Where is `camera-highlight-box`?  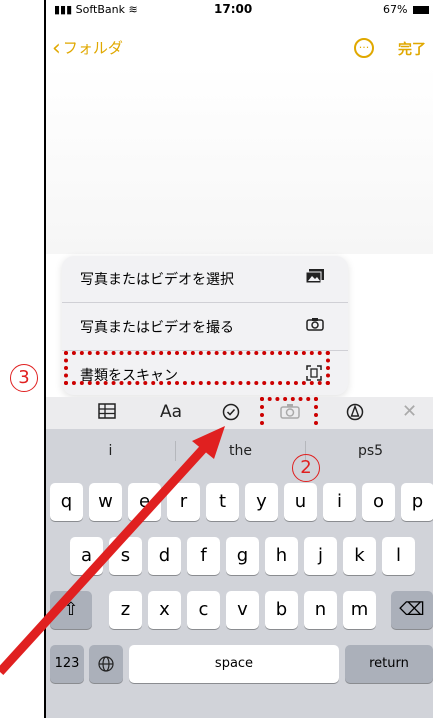
camera-highlight-box is located at coordinates (289, 415).